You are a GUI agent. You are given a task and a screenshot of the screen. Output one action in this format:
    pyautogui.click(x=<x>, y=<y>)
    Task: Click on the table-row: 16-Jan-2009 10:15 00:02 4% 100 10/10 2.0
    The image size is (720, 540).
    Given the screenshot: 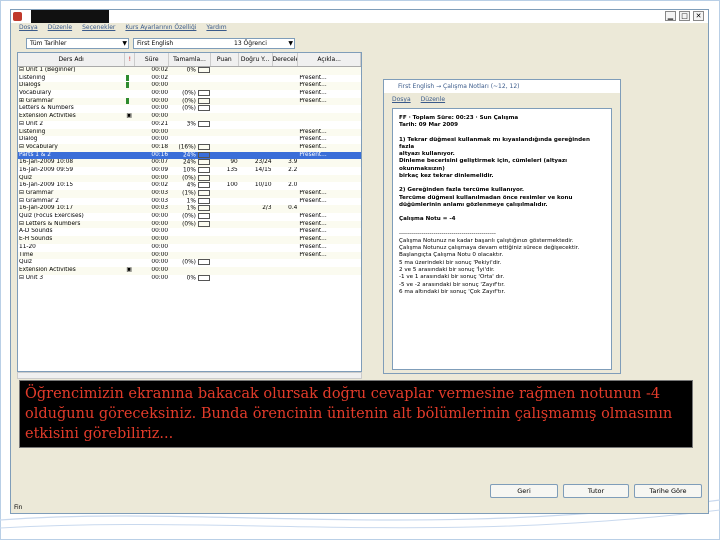 What is the action you would take?
    pyautogui.click(x=189, y=186)
    